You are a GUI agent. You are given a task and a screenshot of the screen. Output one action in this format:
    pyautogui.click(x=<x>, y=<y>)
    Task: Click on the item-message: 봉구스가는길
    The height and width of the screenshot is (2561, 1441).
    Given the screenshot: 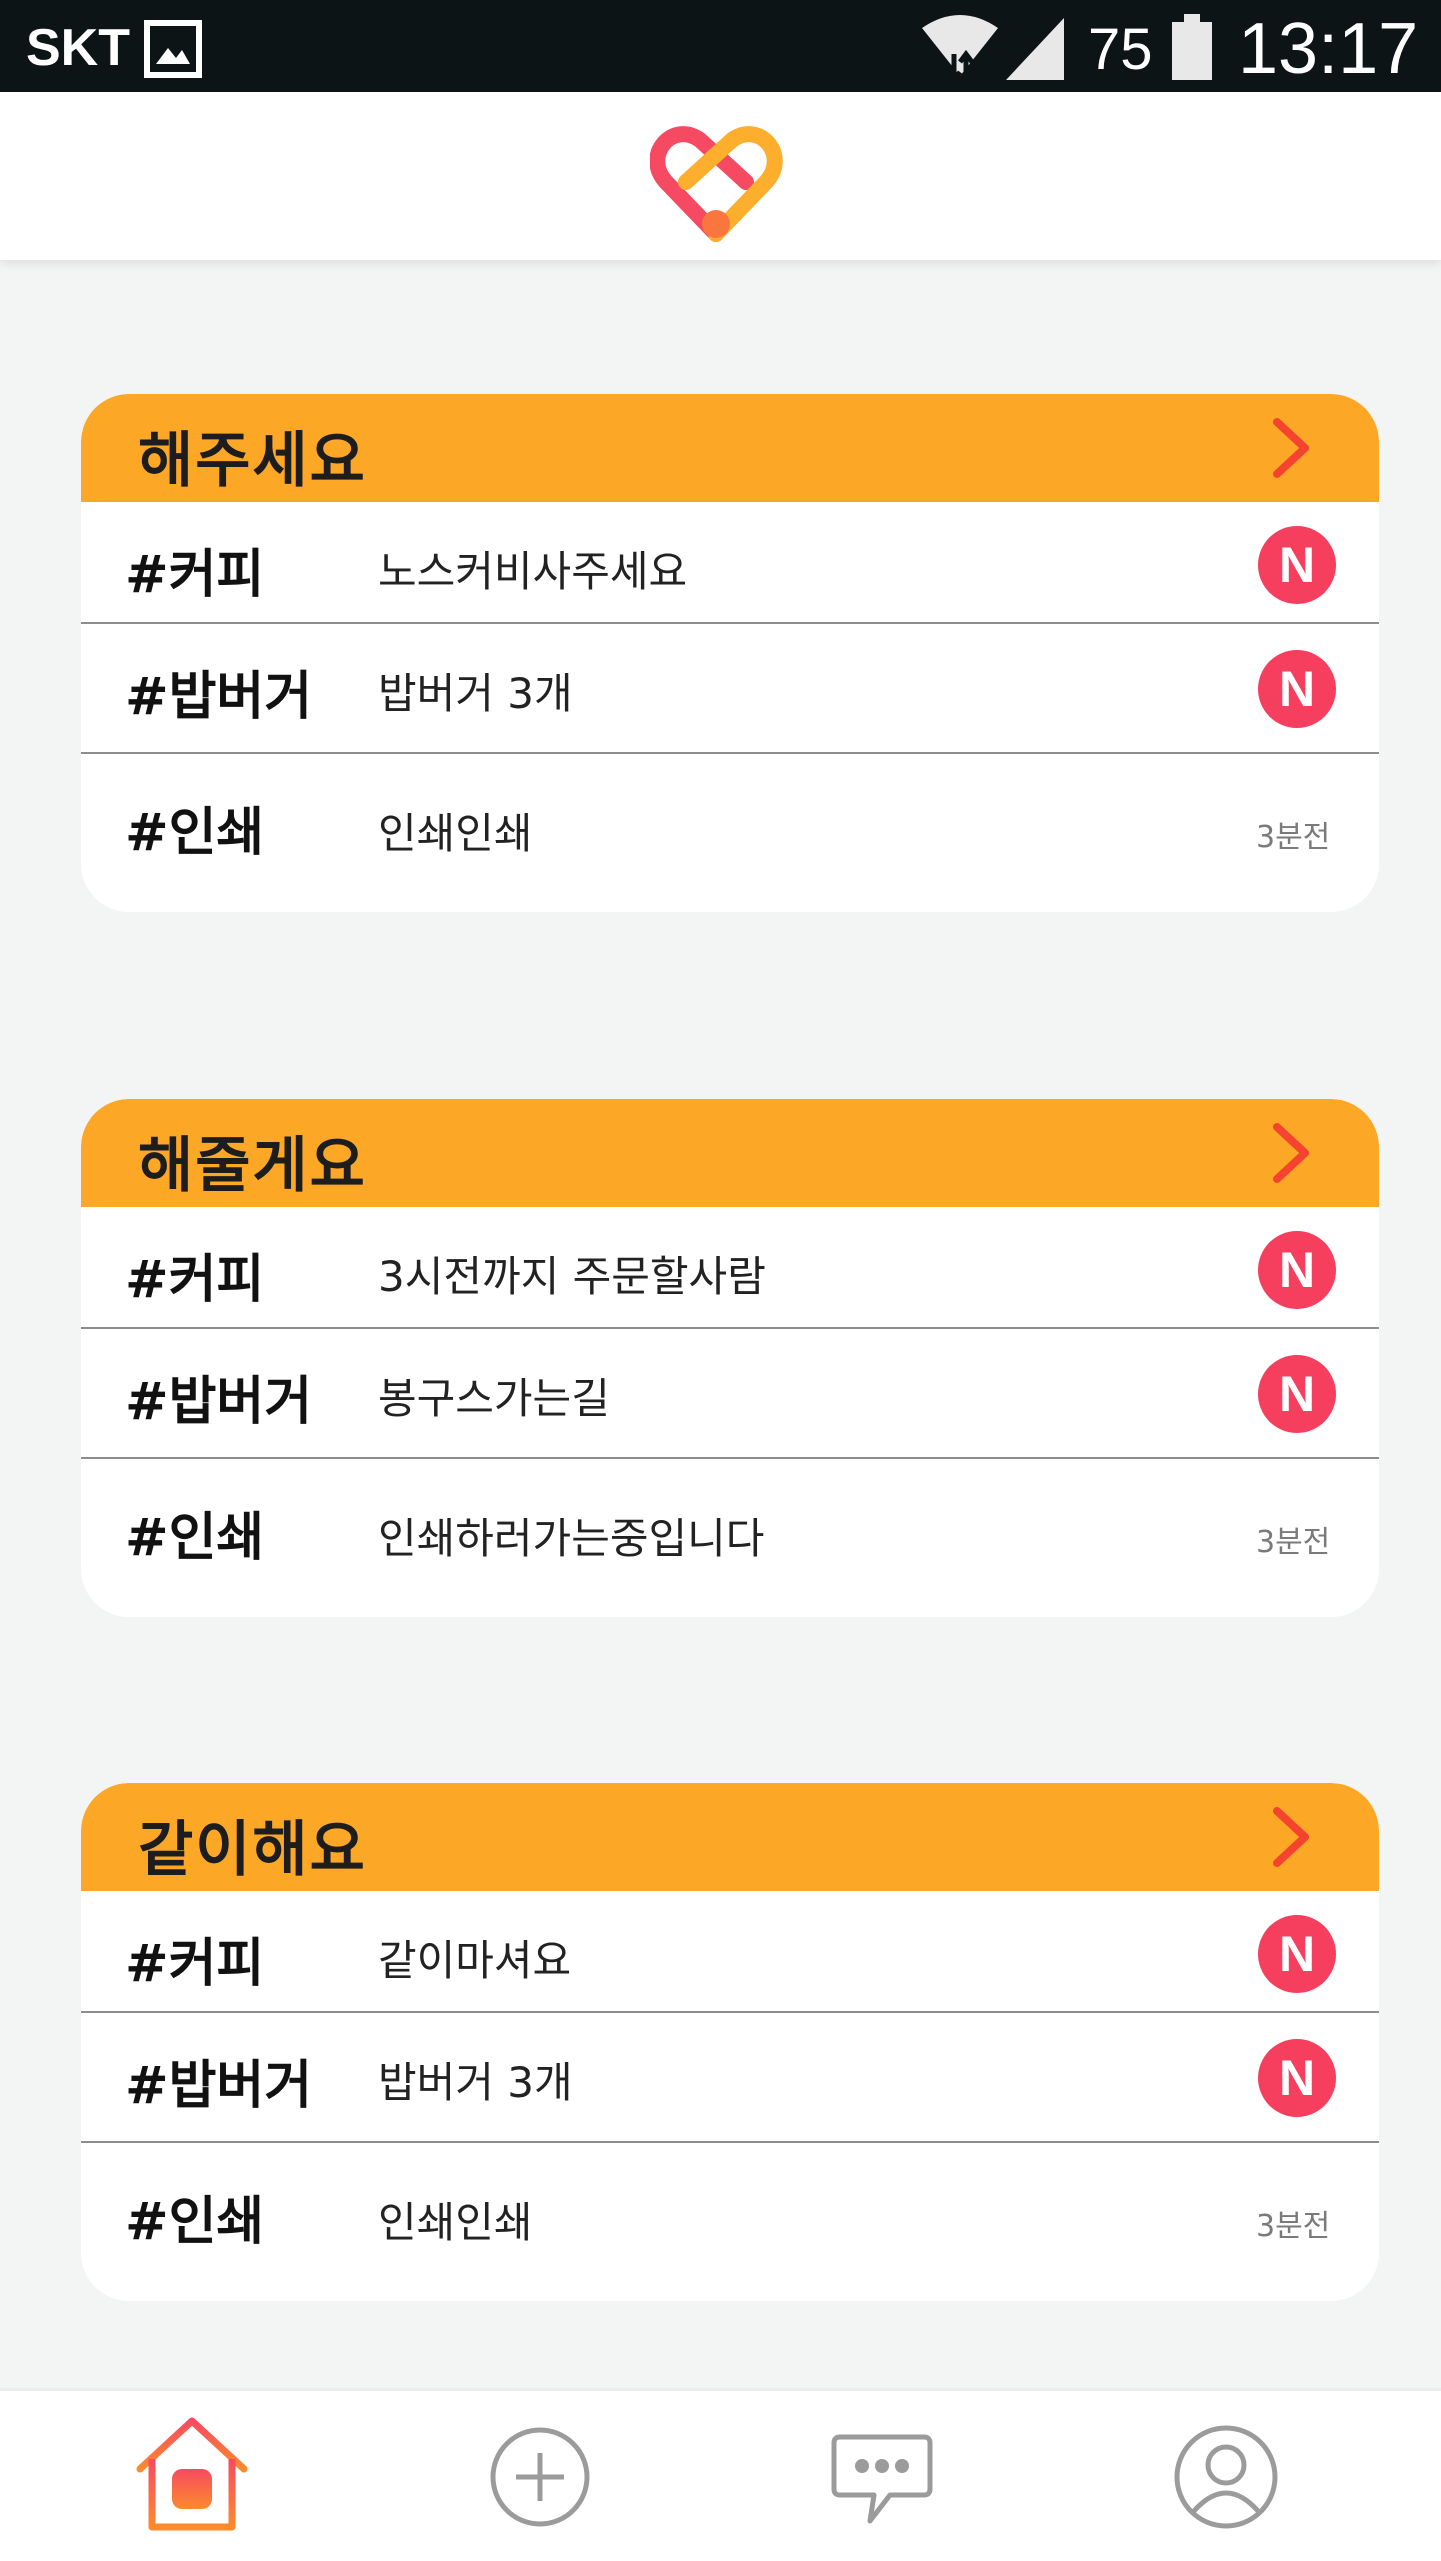 What is the action you would take?
    pyautogui.click(x=494, y=1398)
    